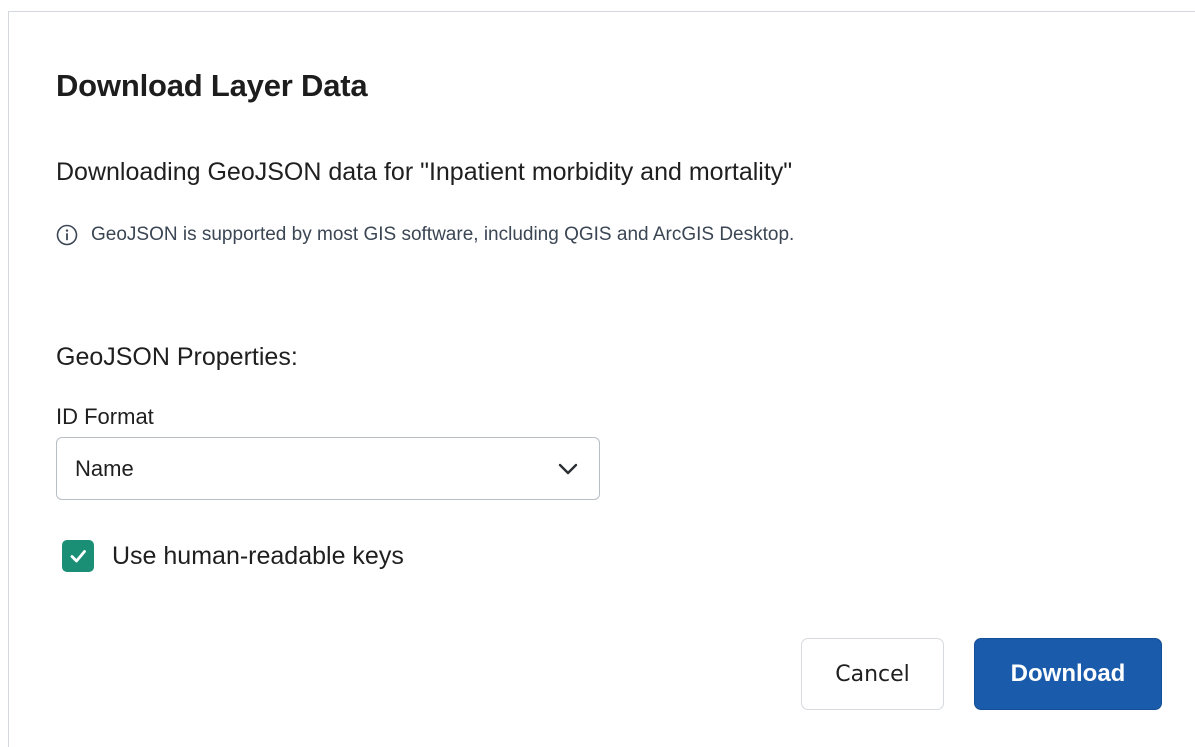  What do you see at coordinates (328, 468) in the screenshot?
I see `id-format-select: Name` at bounding box center [328, 468].